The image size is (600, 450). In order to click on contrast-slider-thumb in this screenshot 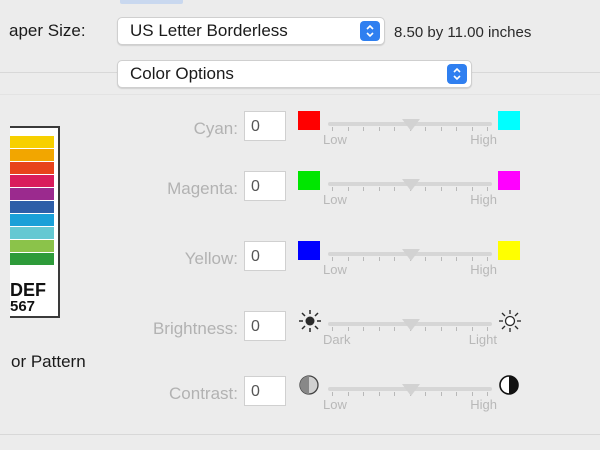, I will do `click(411, 390)`.